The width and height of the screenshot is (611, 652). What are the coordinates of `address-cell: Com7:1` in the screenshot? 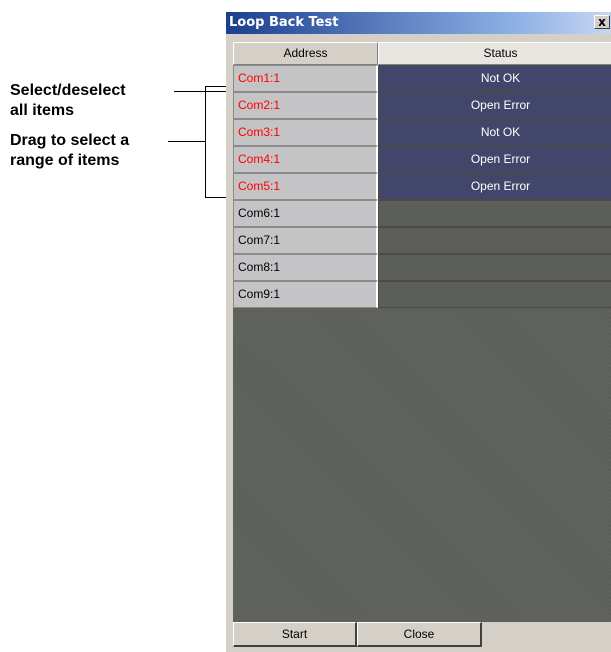 It's located at (305, 240).